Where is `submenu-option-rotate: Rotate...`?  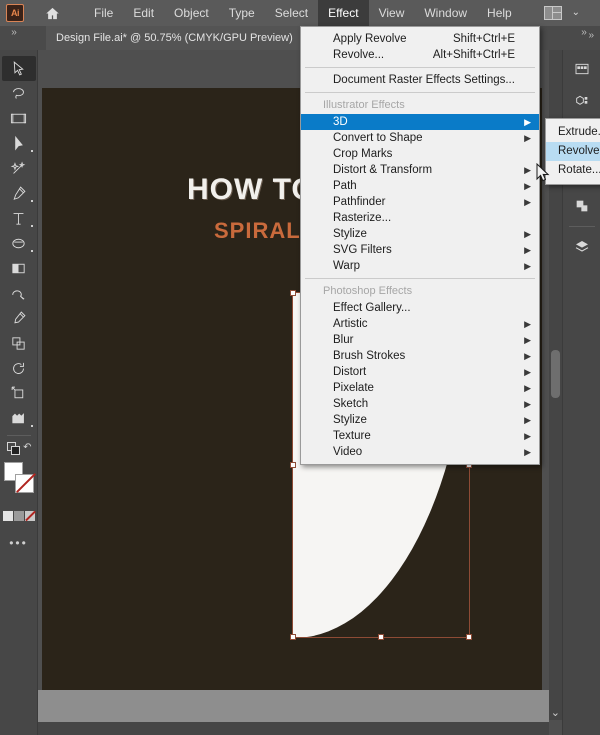 submenu-option-rotate: Rotate... is located at coordinates (573, 170).